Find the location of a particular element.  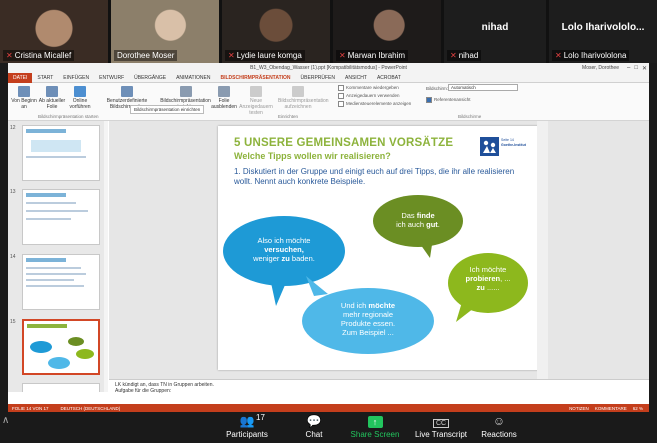

tab-slideshow: BILDSCHIRMPRÄSENTATION is located at coordinates (255, 78).